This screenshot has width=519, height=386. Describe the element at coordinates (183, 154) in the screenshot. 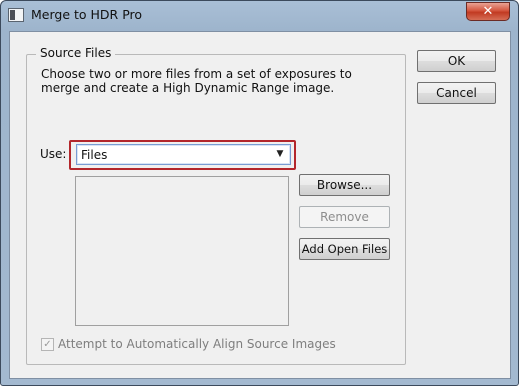

I see `use-dropdown: Files ▼` at that location.